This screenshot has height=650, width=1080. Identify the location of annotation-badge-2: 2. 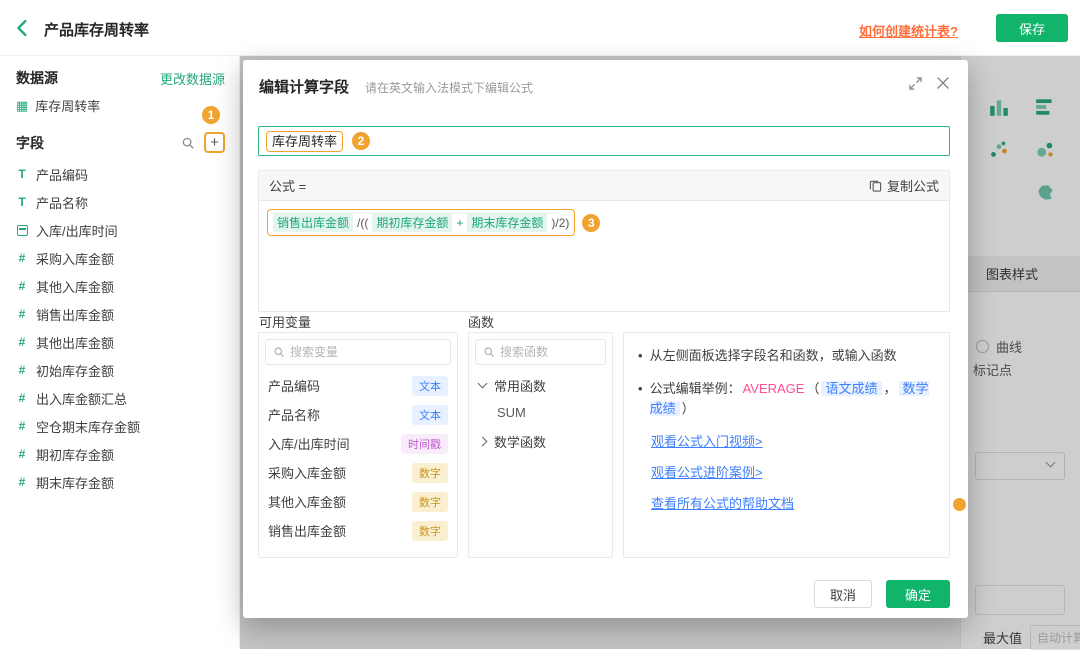
(361, 141).